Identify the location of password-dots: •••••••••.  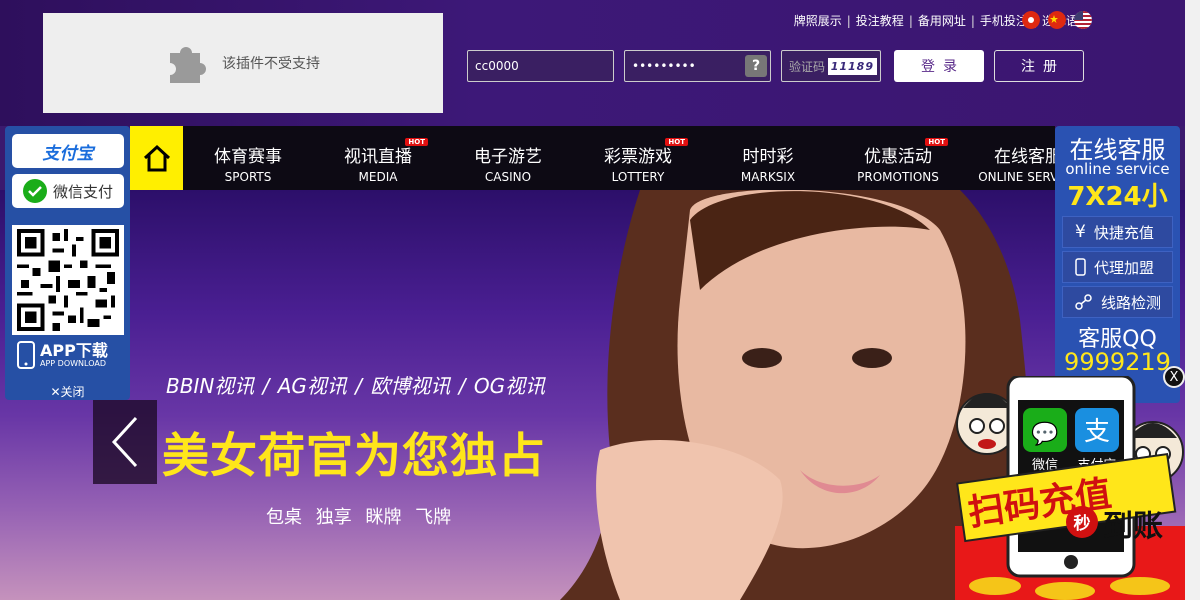
(664, 66).